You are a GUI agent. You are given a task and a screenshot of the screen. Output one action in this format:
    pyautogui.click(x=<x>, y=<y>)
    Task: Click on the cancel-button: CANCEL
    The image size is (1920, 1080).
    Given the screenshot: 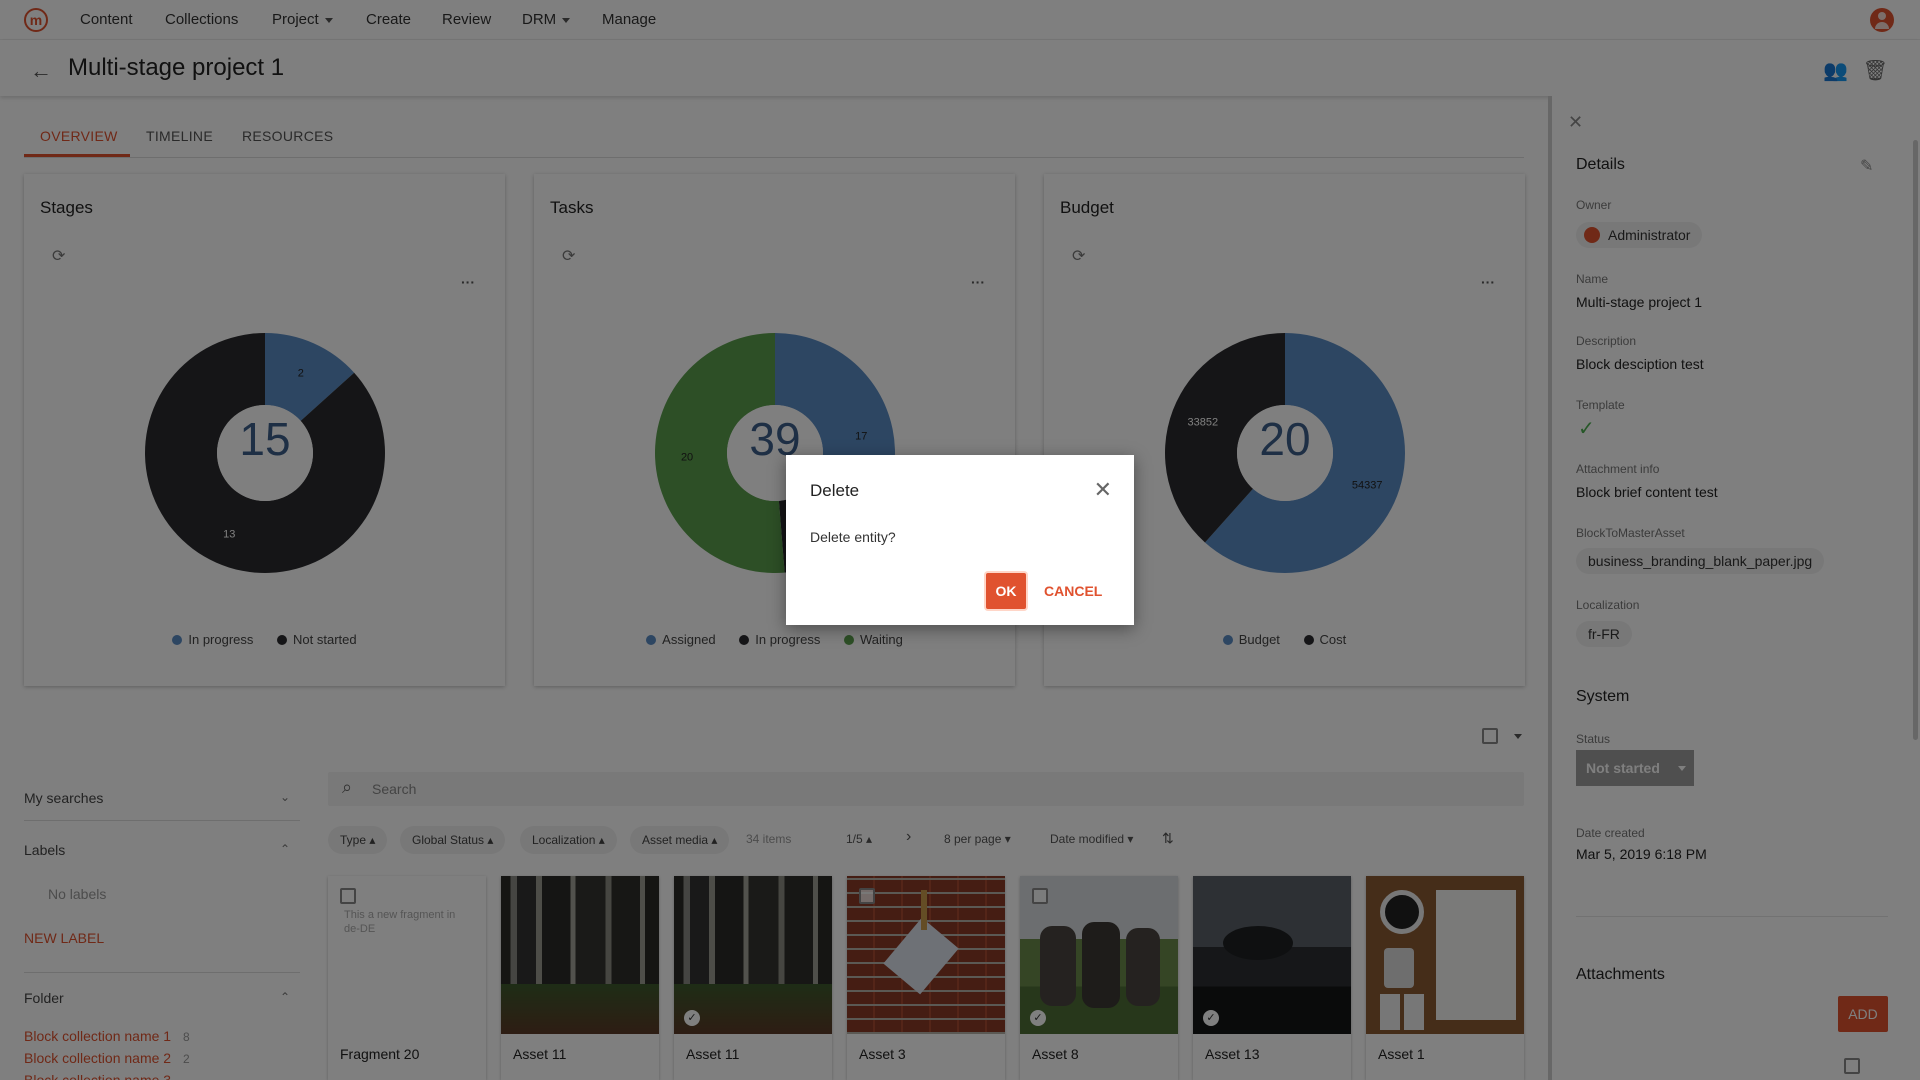 What is the action you would take?
    pyautogui.click(x=1073, y=591)
    